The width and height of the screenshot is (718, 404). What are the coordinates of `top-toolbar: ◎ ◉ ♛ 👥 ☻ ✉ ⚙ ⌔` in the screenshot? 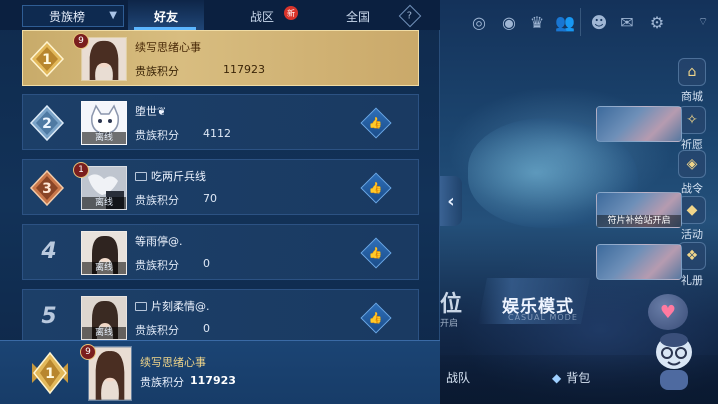 It's located at (579, 22).